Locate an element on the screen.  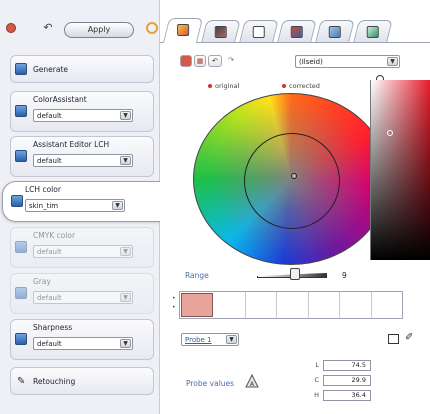
tab-settings is located at coordinates (373, 31).